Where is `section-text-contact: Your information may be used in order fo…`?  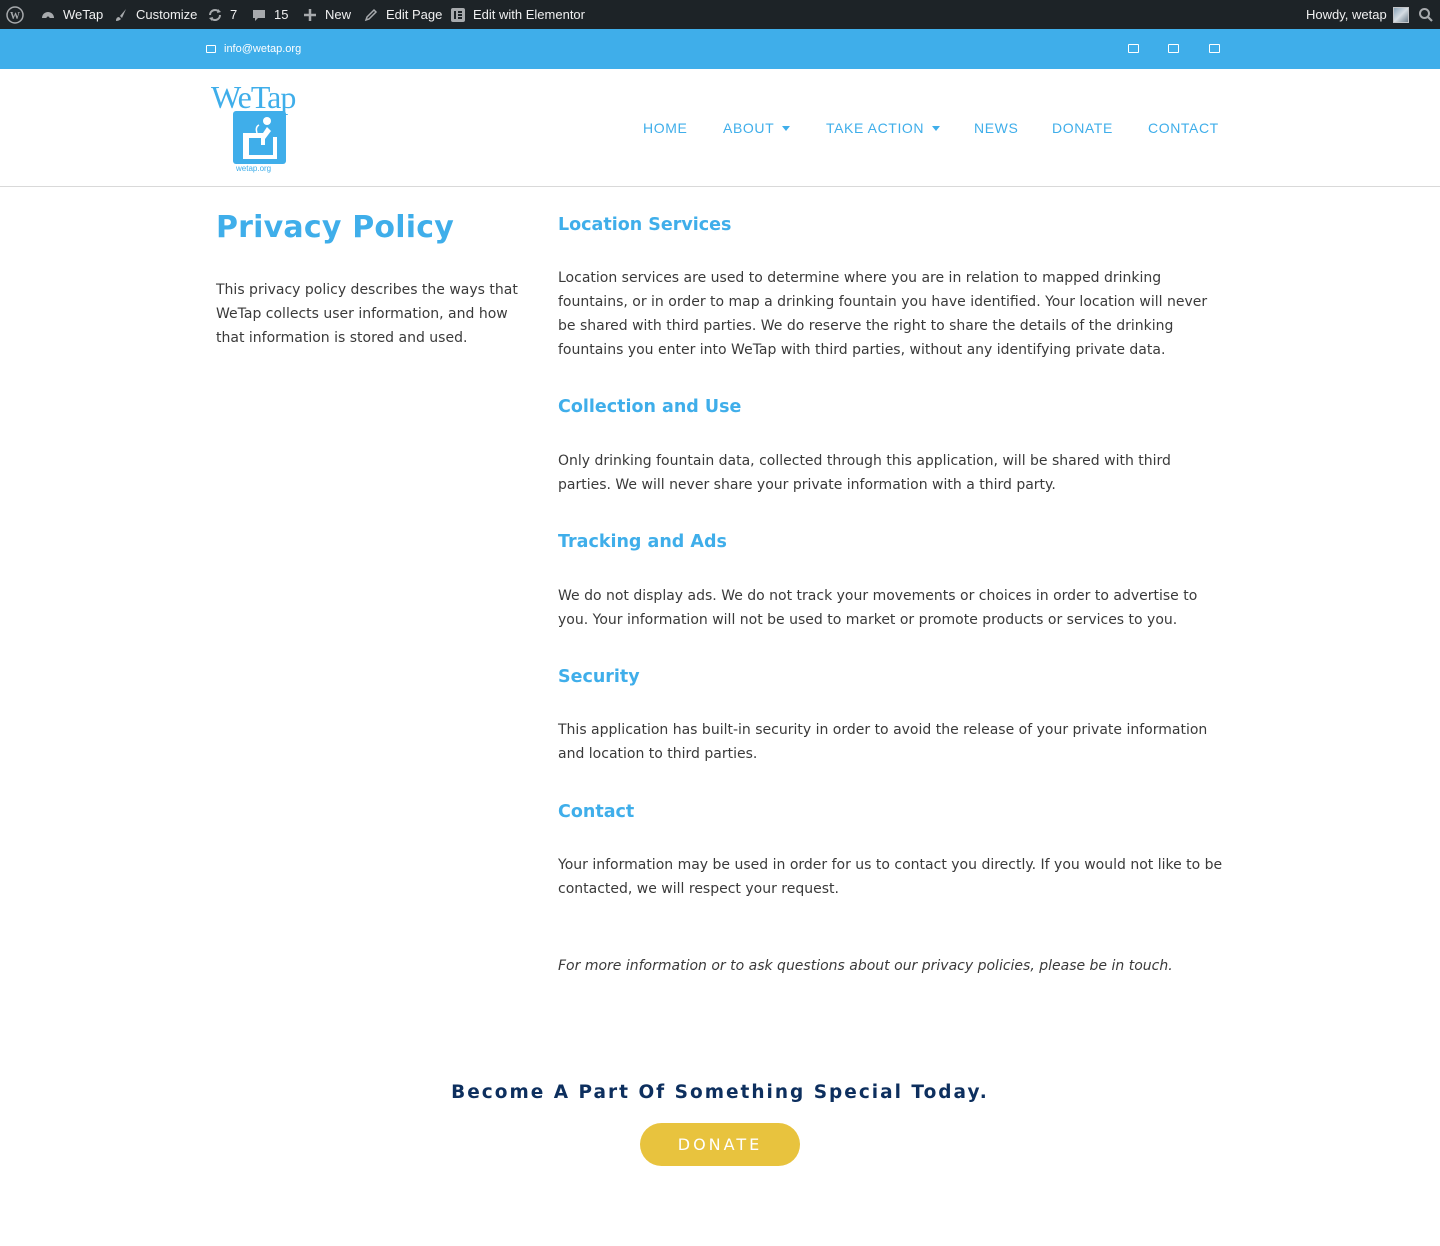
section-text-contact: Your information may be used in order fo… is located at coordinates (890, 877).